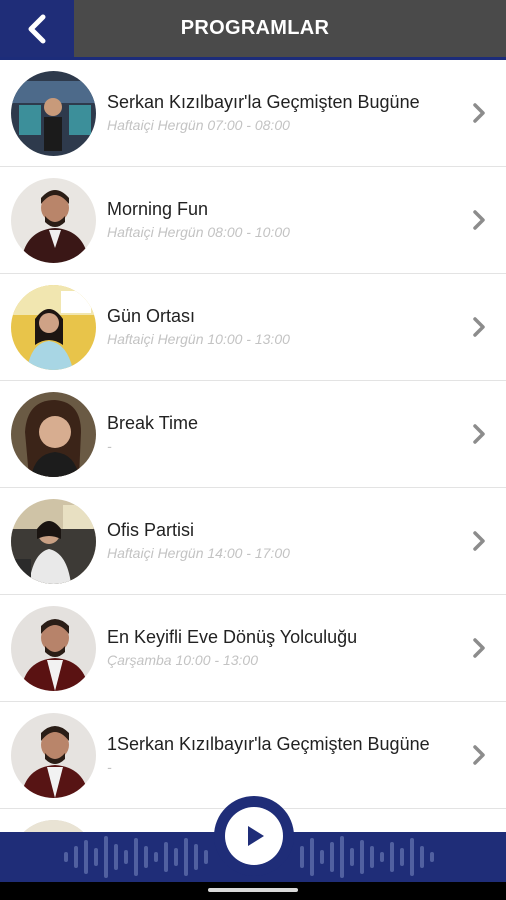 This screenshot has width=506, height=900. I want to click on home-indicator, so click(253, 890).